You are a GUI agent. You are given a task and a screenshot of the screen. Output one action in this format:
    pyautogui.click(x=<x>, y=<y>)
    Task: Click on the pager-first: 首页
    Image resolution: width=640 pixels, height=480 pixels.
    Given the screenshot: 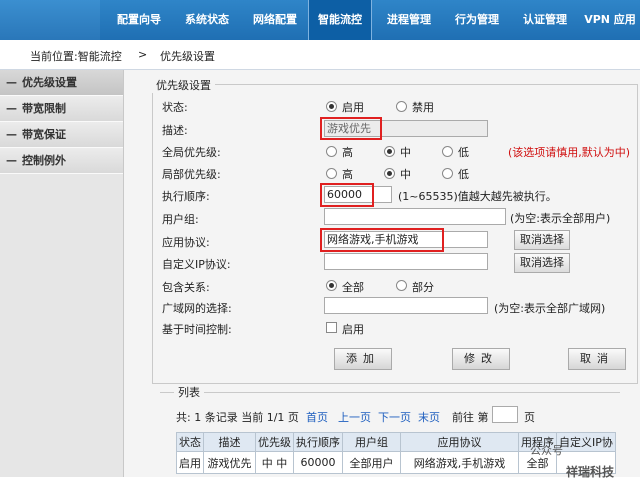 What is the action you would take?
    pyautogui.click(x=317, y=417)
    